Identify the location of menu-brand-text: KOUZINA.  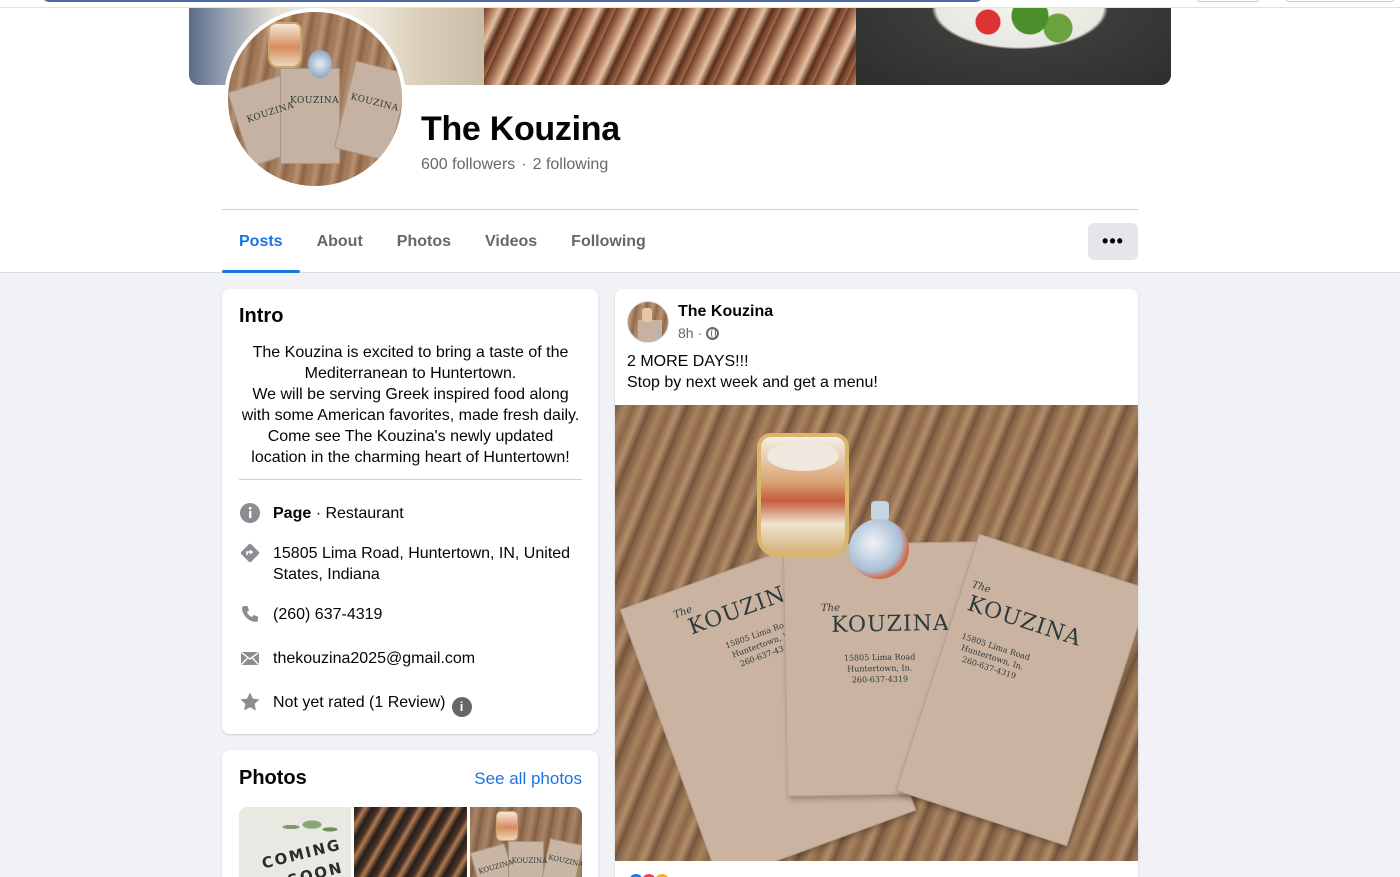
(890, 624).